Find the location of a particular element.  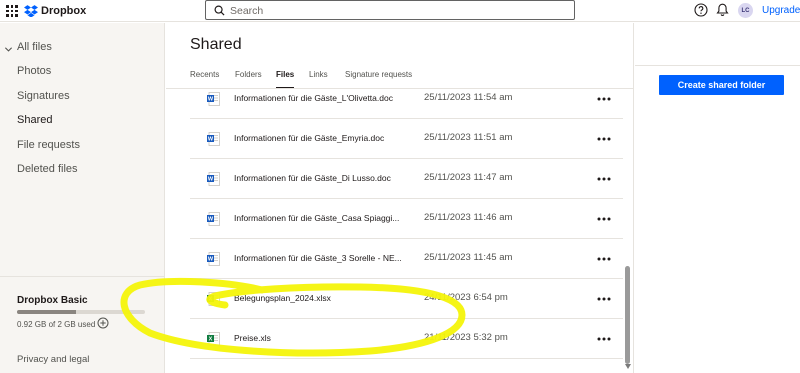

search-input is located at coordinates (395, 10).